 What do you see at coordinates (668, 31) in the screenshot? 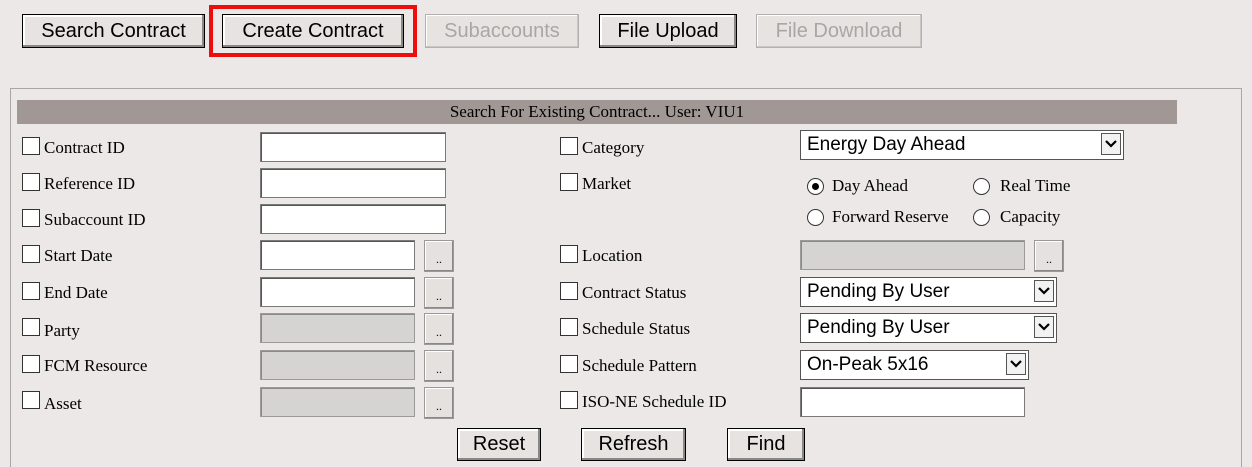
I see `file-upload-button: File Upload` at bounding box center [668, 31].